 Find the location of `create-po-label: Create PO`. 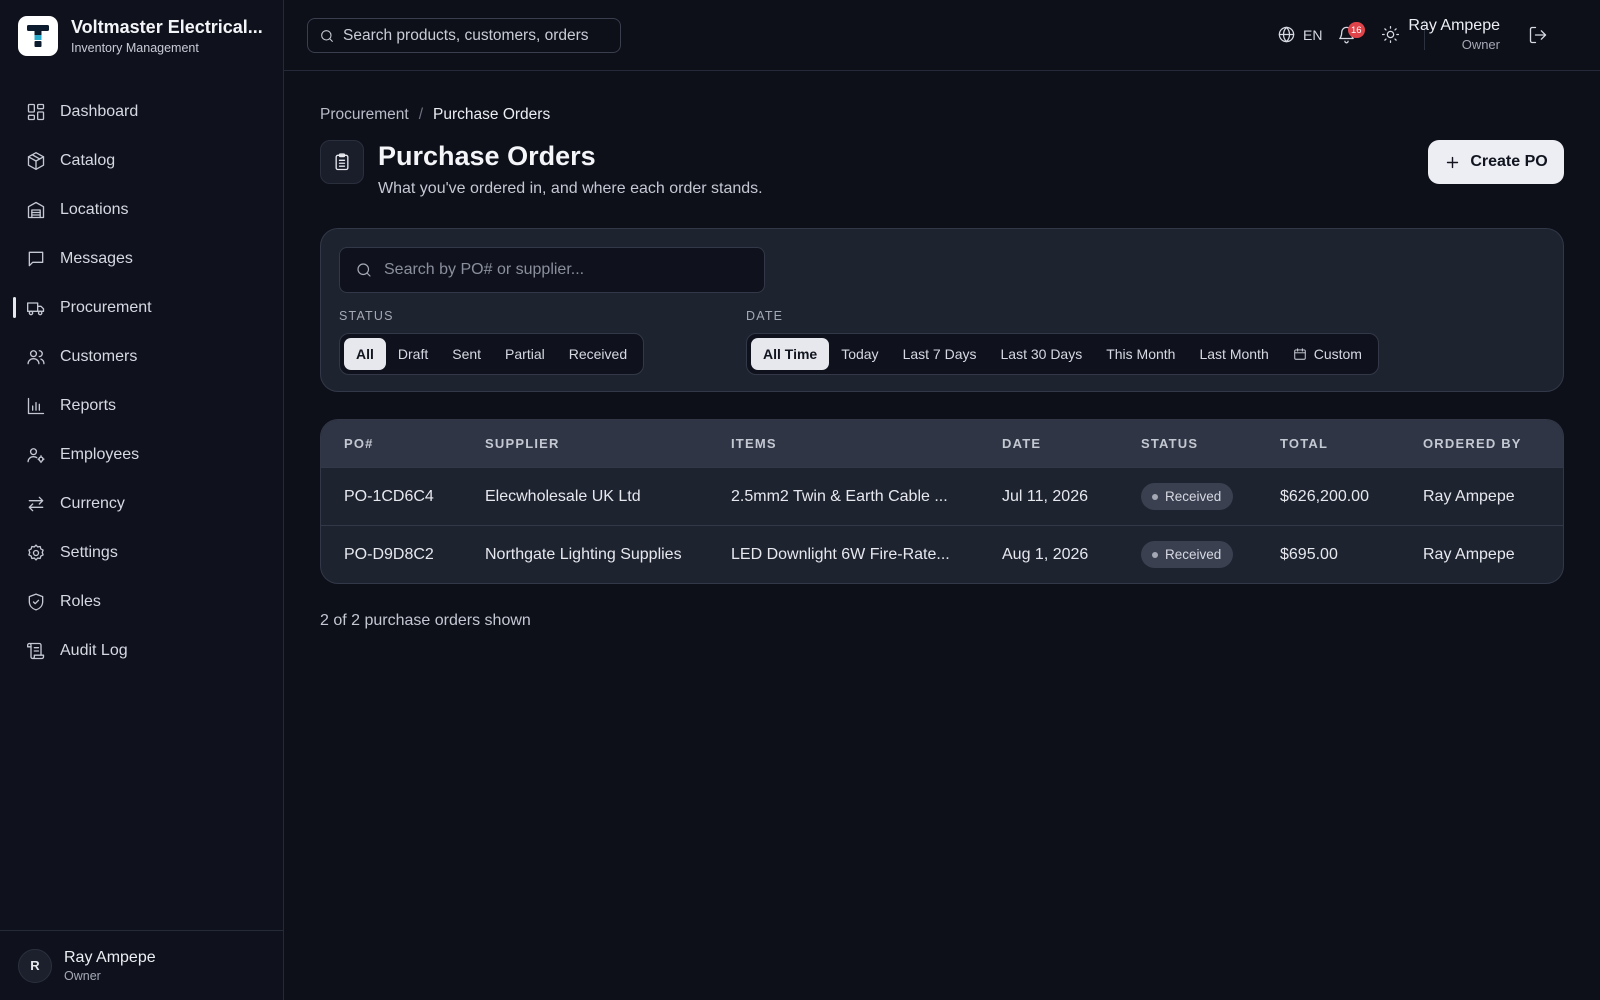

create-po-label: Create PO is located at coordinates (1509, 161).